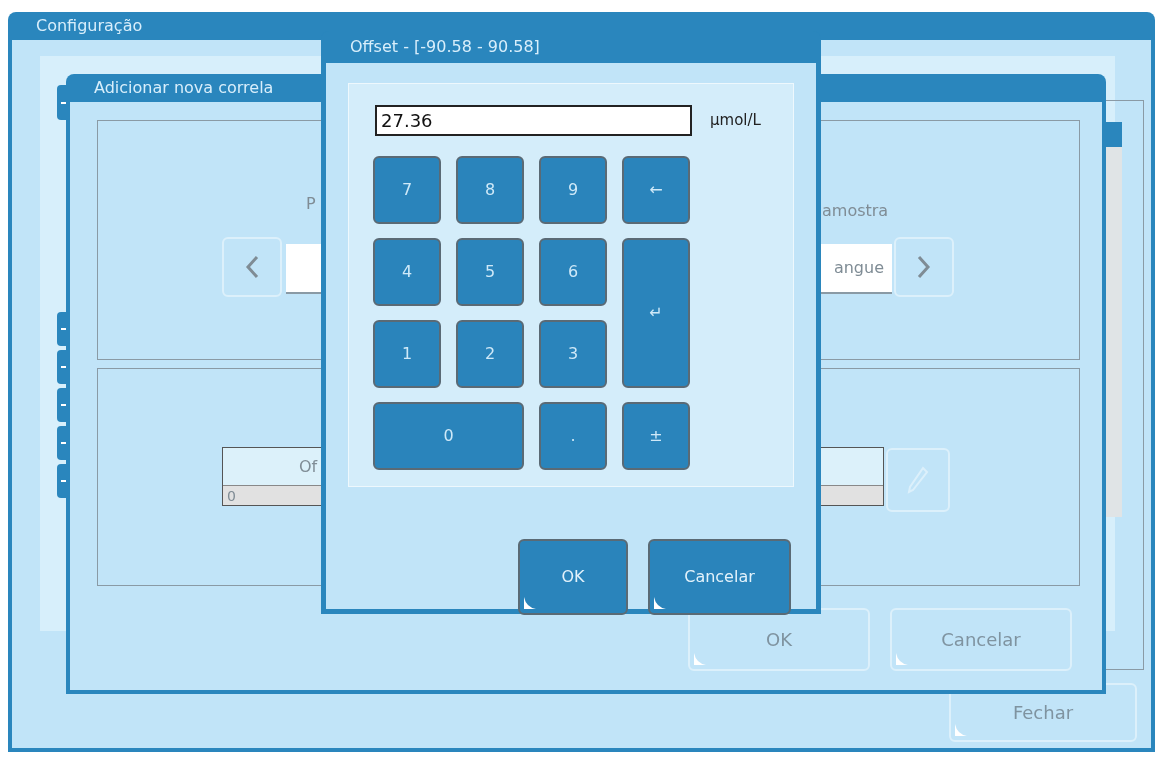 The height and width of the screenshot is (766, 1158). Describe the element at coordinates (184, 88) in the screenshot. I see `dialog-title: Adicionar nova correla` at that location.